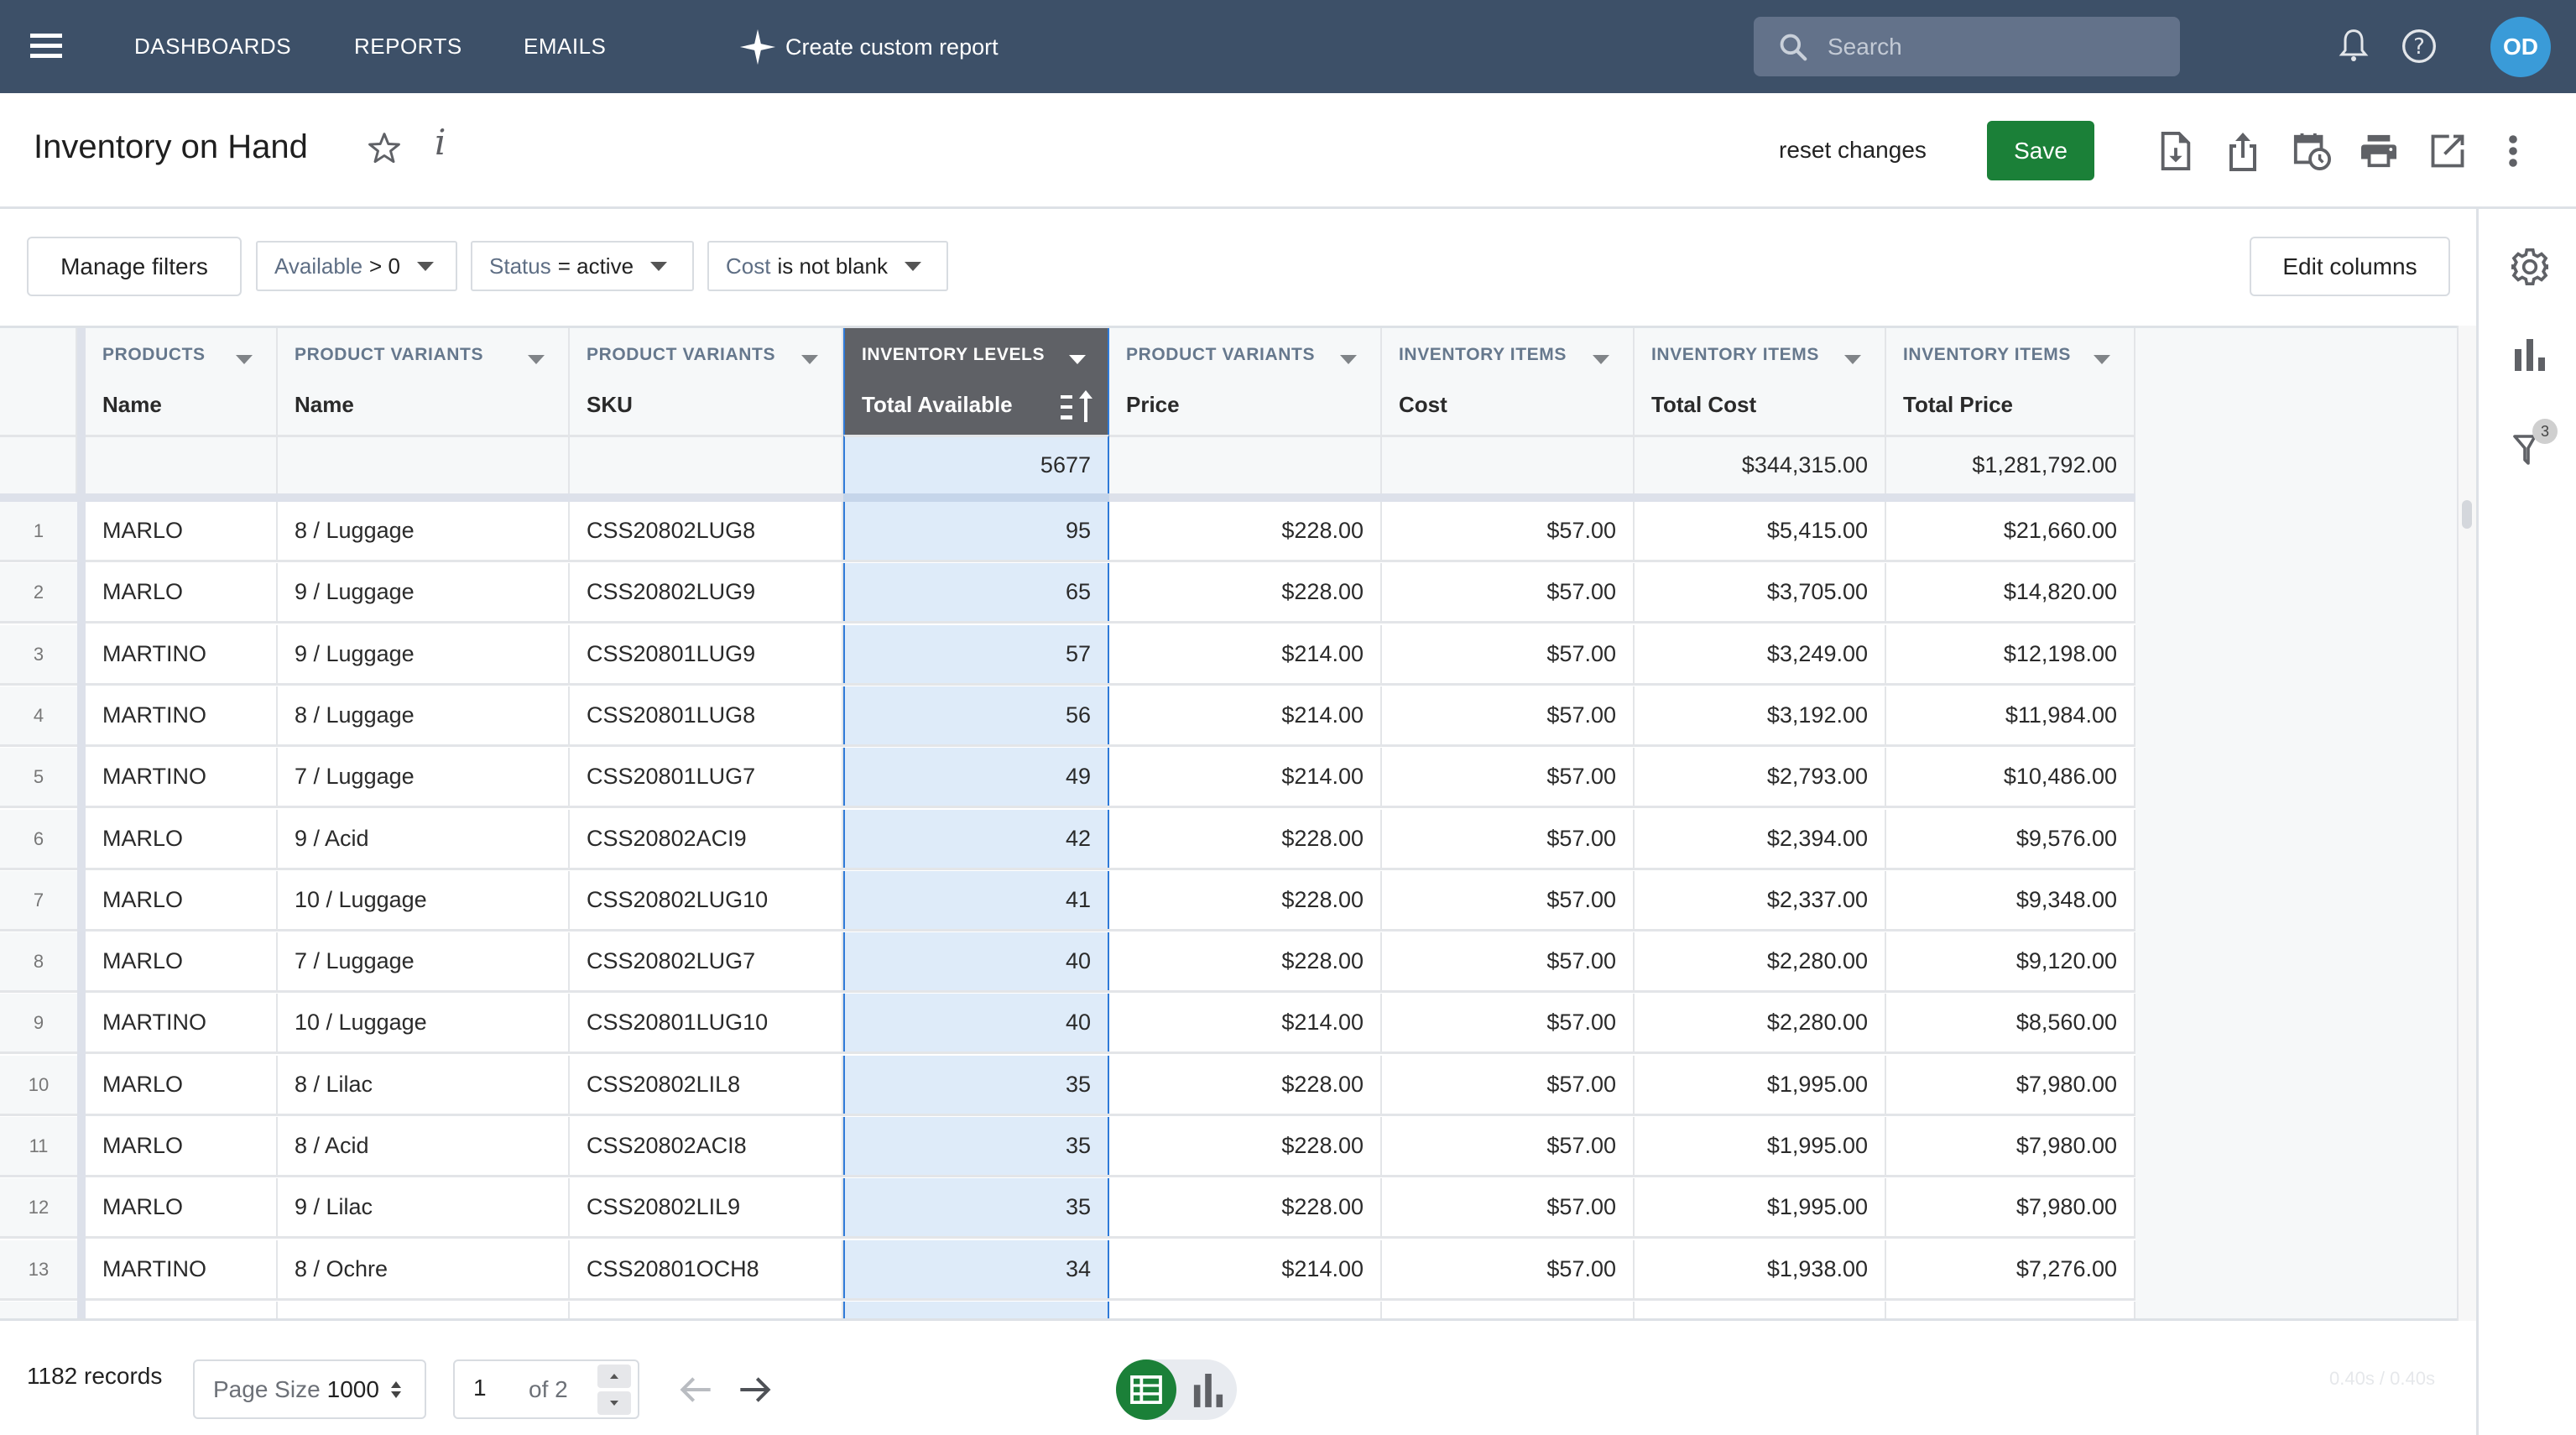  Describe the element at coordinates (356, 266) in the screenshot. I see `filter-chip-available: Available > 0` at that location.